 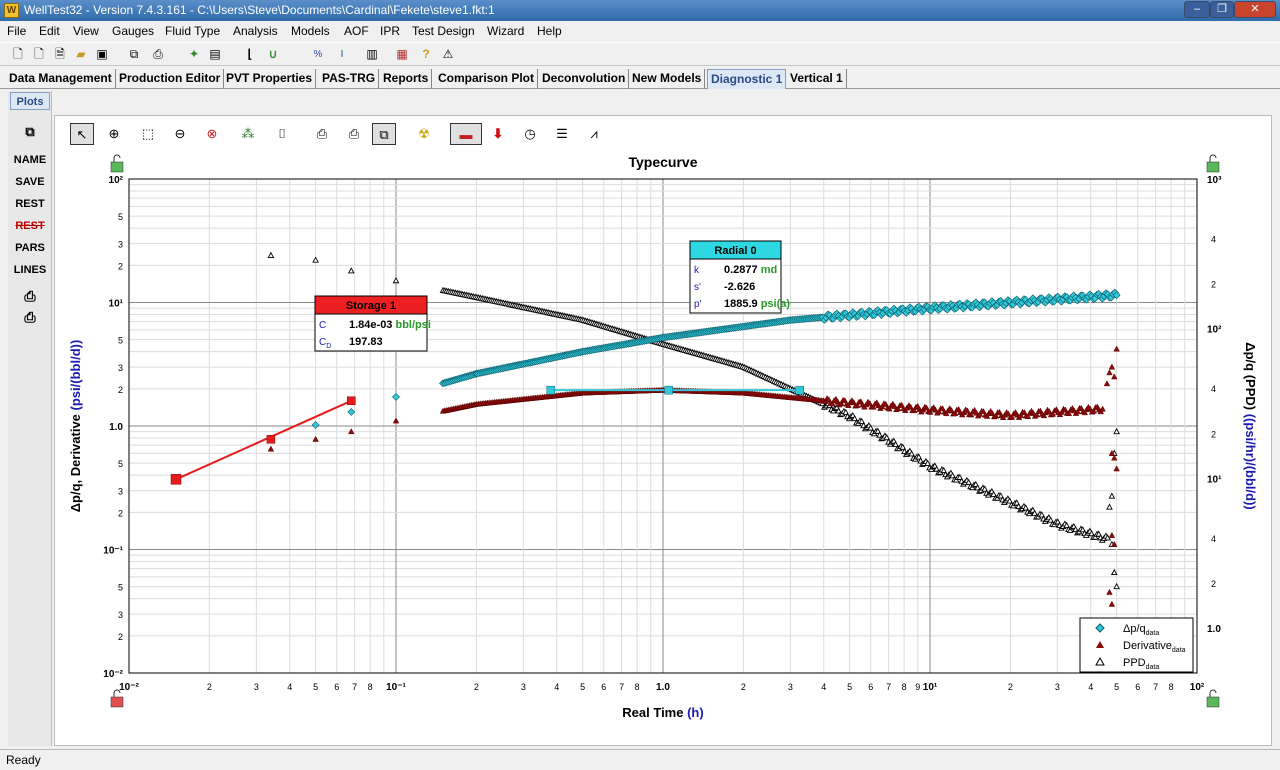 What do you see at coordinates (396, 687) in the screenshot?
I see `x-tick-label: 10⁻¹` at bounding box center [396, 687].